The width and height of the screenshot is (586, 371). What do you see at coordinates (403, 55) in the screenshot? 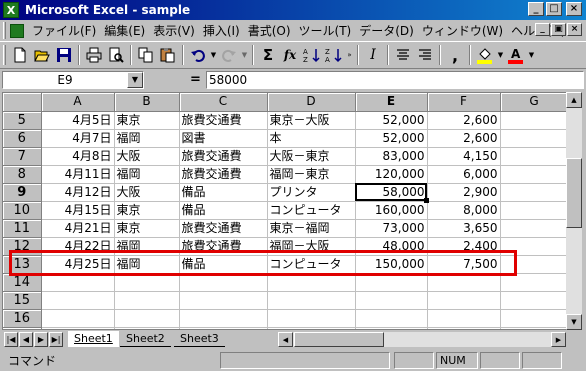
I see `align-center-icon` at bounding box center [403, 55].